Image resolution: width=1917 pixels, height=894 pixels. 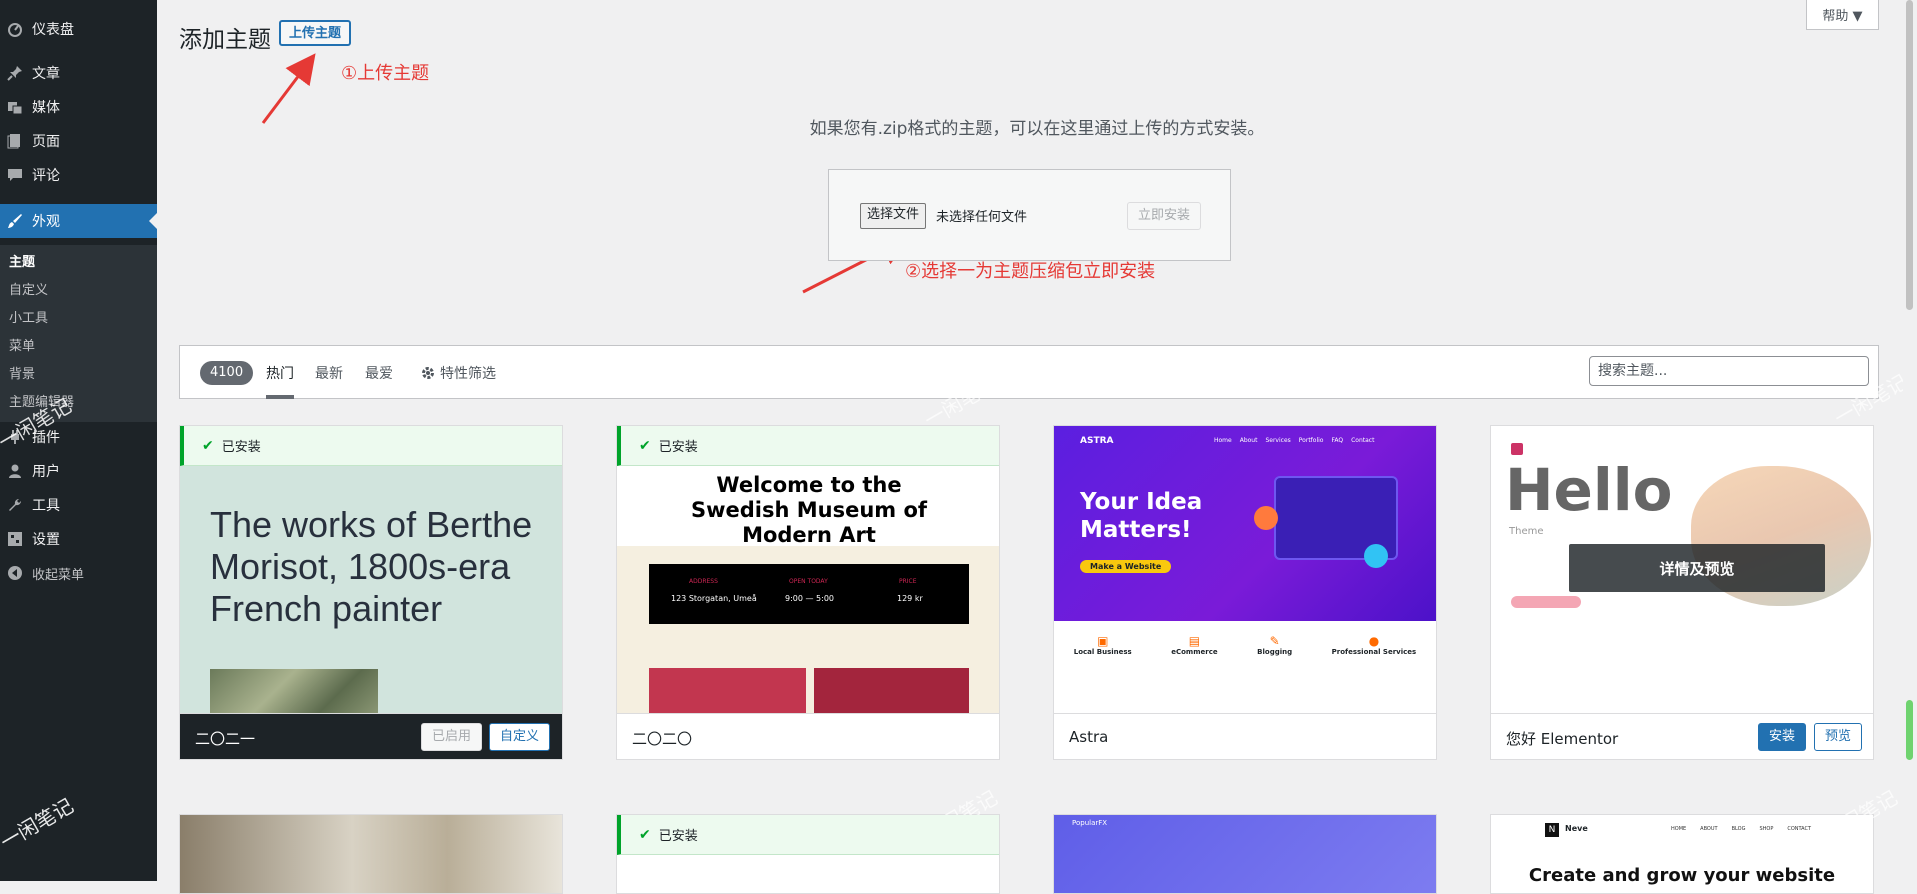 I want to click on menu-label: 文章, so click(x=46, y=74).